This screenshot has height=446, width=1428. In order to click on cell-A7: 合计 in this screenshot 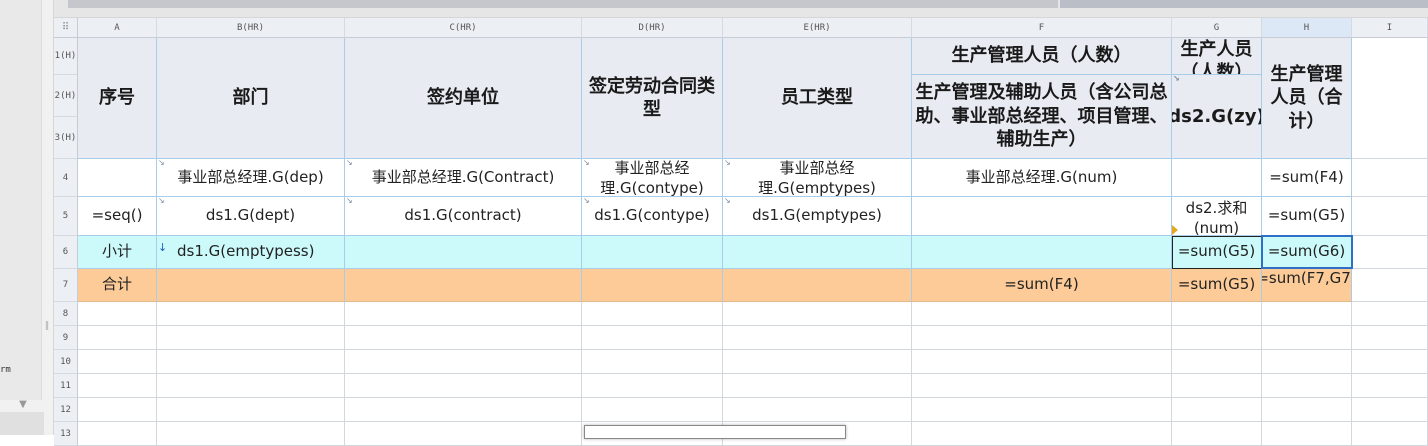, I will do `click(117, 285)`.